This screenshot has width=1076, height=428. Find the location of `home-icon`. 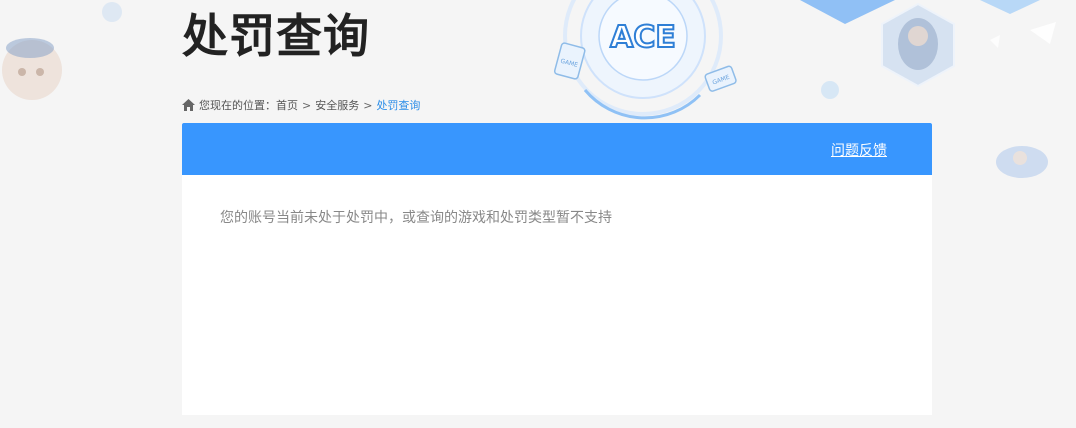

home-icon is located at coordinates (188, 105).